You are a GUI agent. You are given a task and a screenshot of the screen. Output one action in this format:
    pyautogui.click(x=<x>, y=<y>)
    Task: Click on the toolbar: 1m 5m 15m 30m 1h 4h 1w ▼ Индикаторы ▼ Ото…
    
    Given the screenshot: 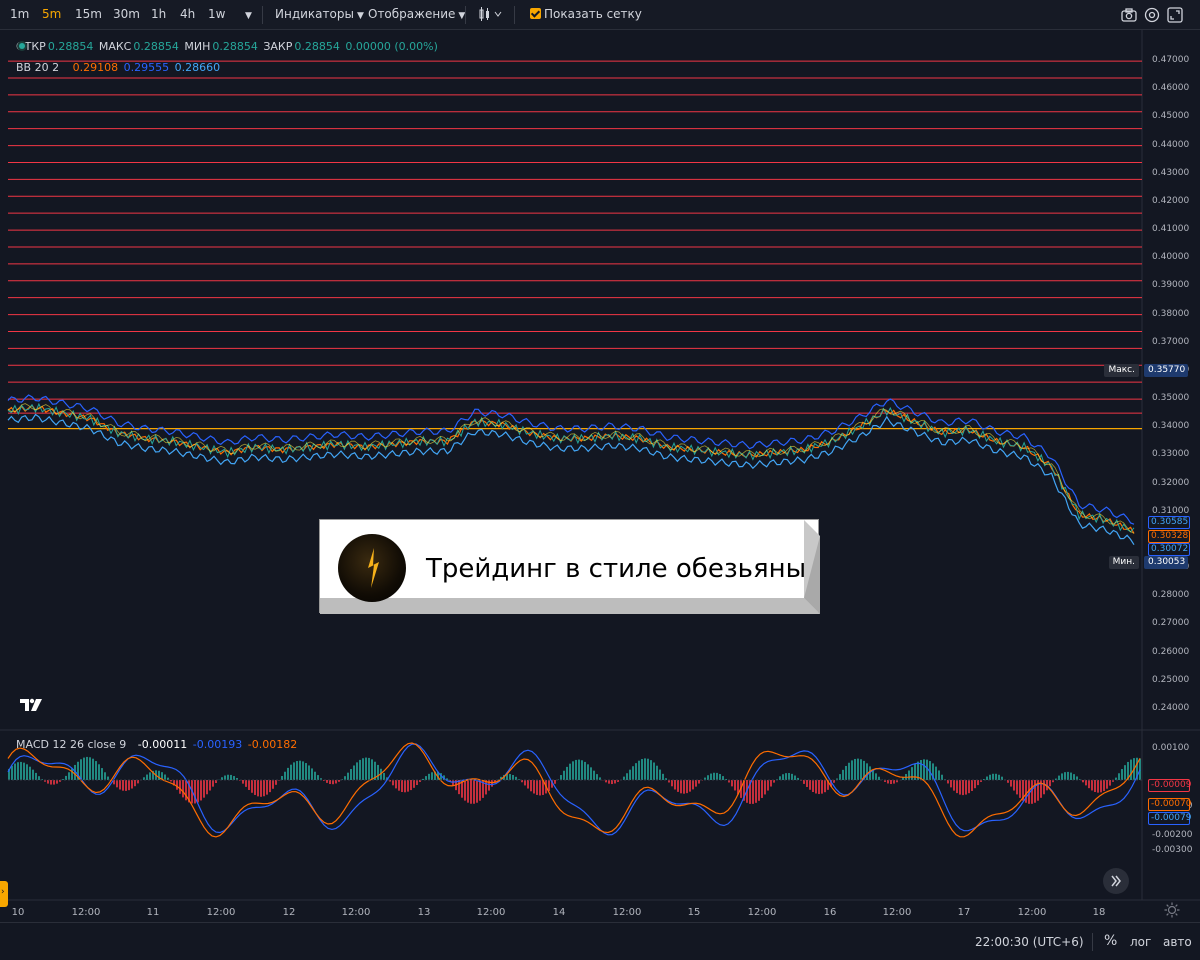 What is the action you would take?
    pyautogui.click(x=600, y=15)
    